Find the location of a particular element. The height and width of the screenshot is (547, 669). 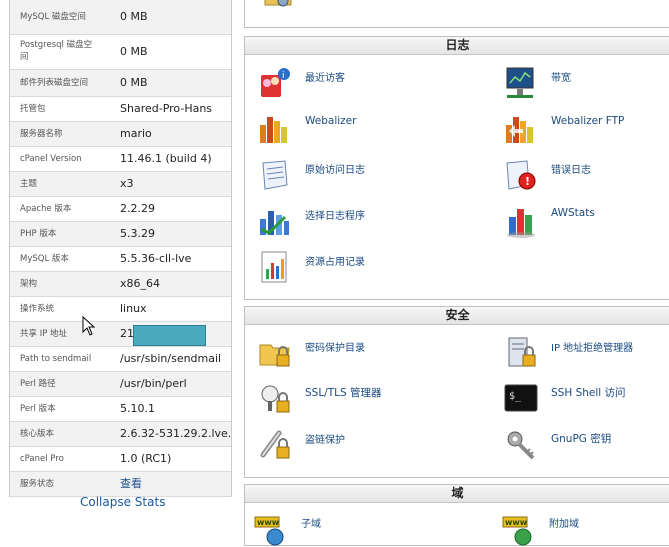

stat-label: MySQL 版本 is located at coordinates (44, 259).